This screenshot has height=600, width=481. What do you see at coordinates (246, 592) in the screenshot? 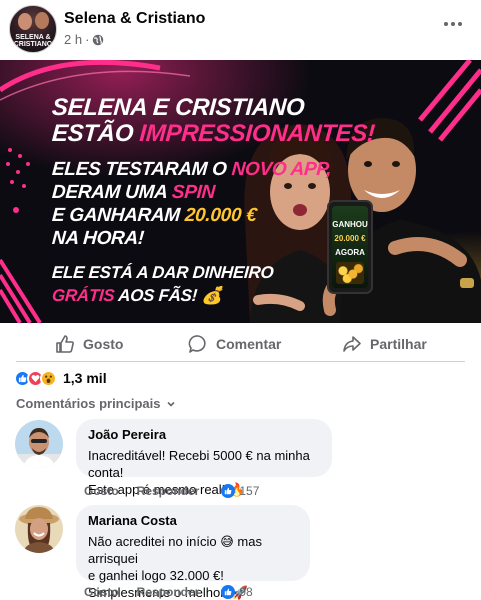
I see `comment-likes-count-2: 98` at bounding box center [246, 592].